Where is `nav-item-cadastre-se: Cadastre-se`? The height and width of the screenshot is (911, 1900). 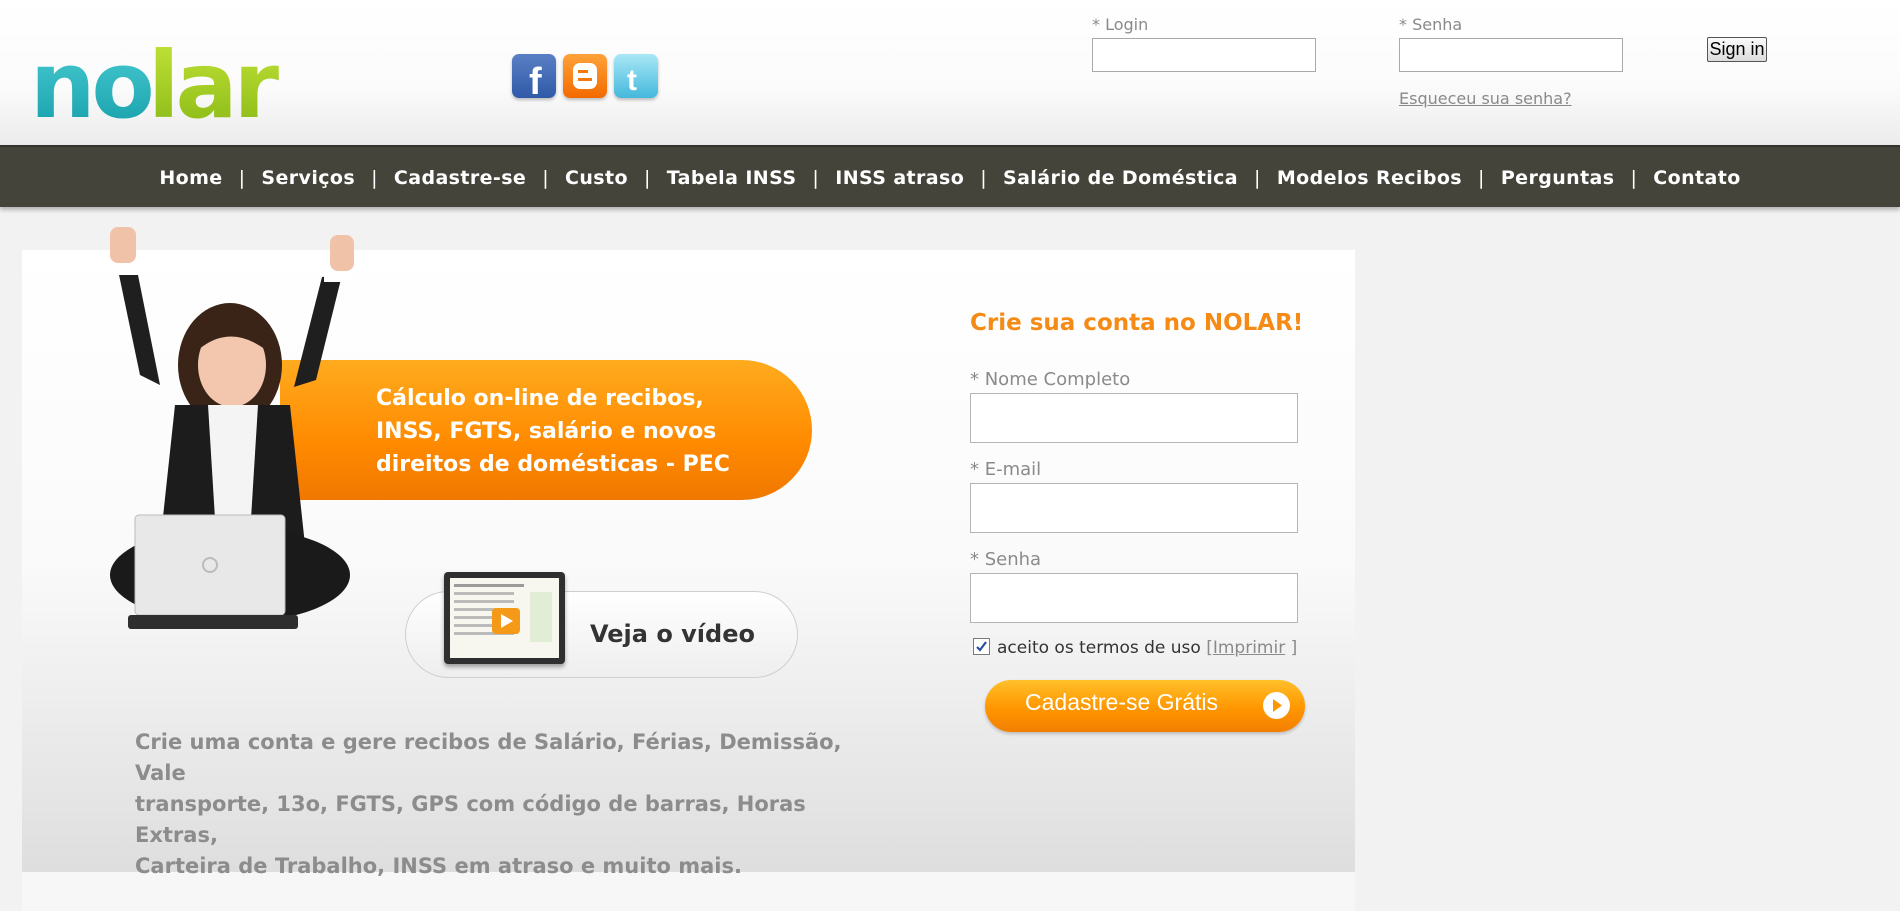
nav-item-cadastre-se: Cadastre-se is located at coordinates (460, 178).